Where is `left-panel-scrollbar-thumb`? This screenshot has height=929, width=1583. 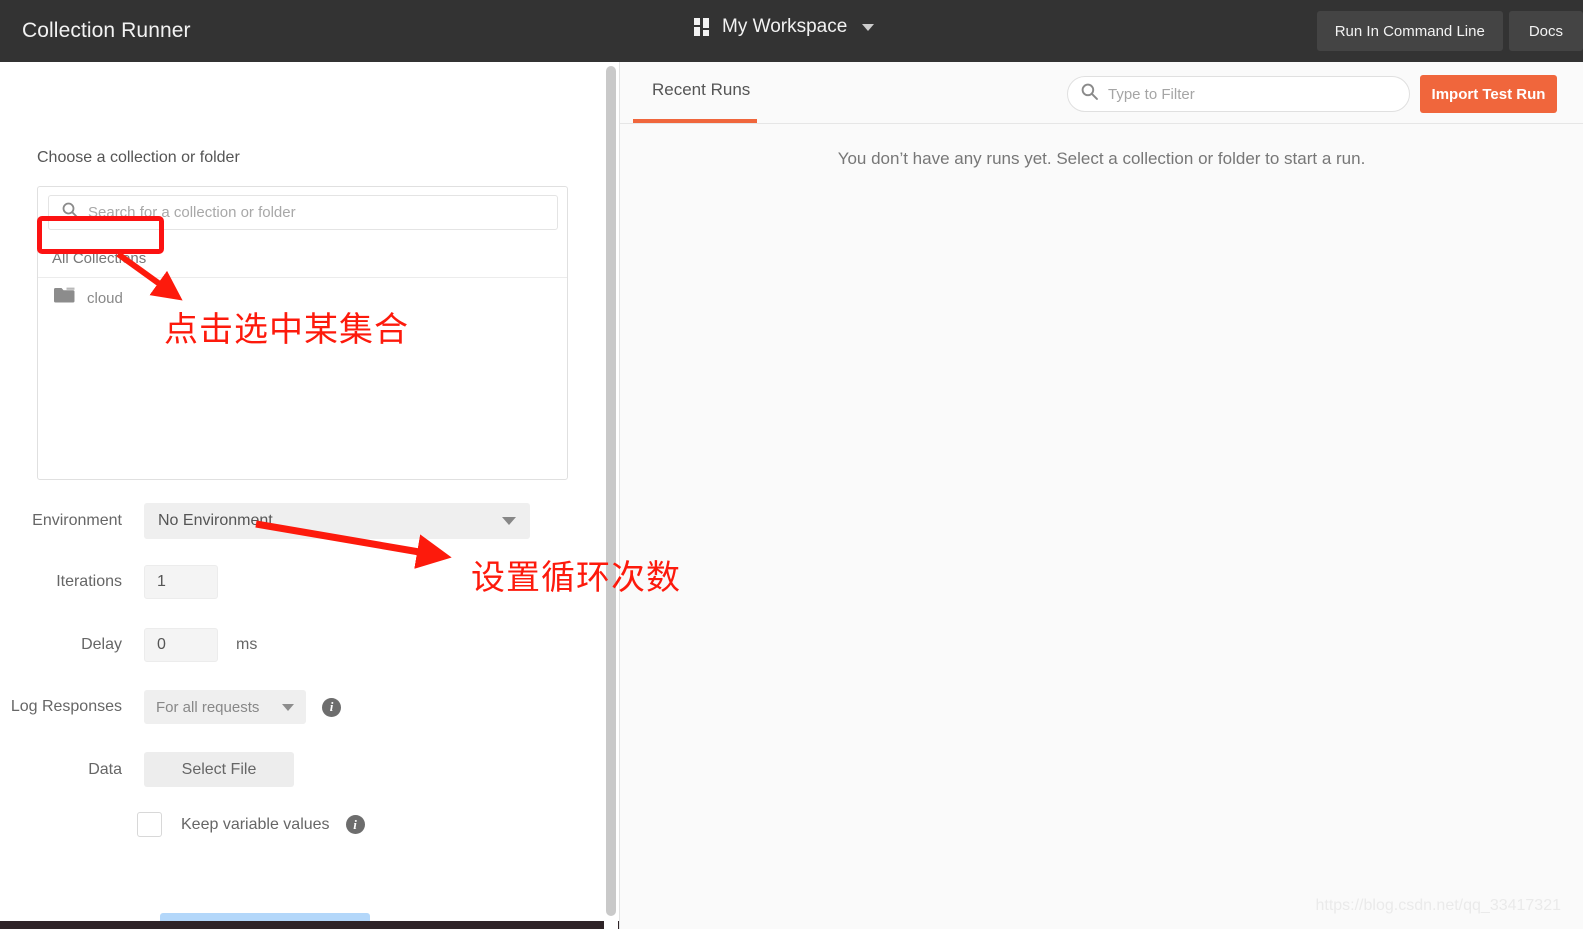 left-panel-scrollbar-thumb is located at coordinates (611, 491).